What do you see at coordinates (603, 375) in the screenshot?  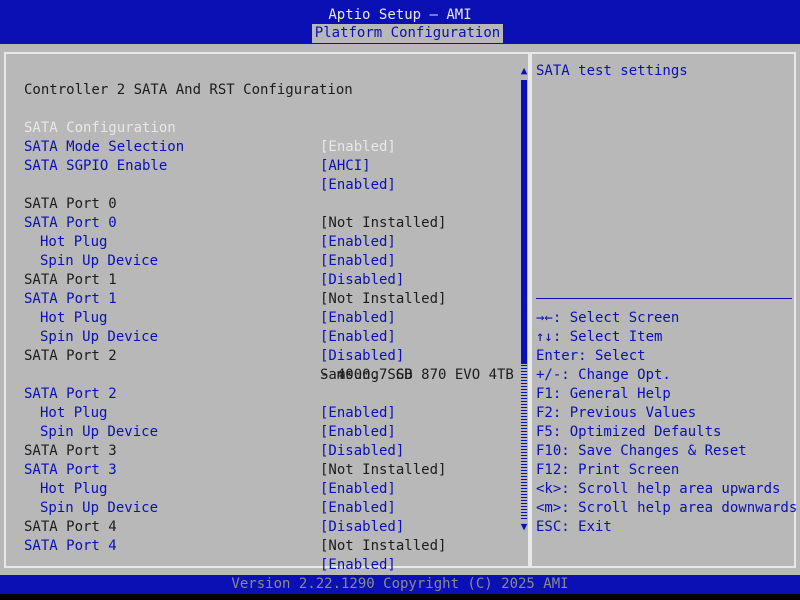 I see `key-hint: +/-: Change Opt.` at bounding box center [603, 375].